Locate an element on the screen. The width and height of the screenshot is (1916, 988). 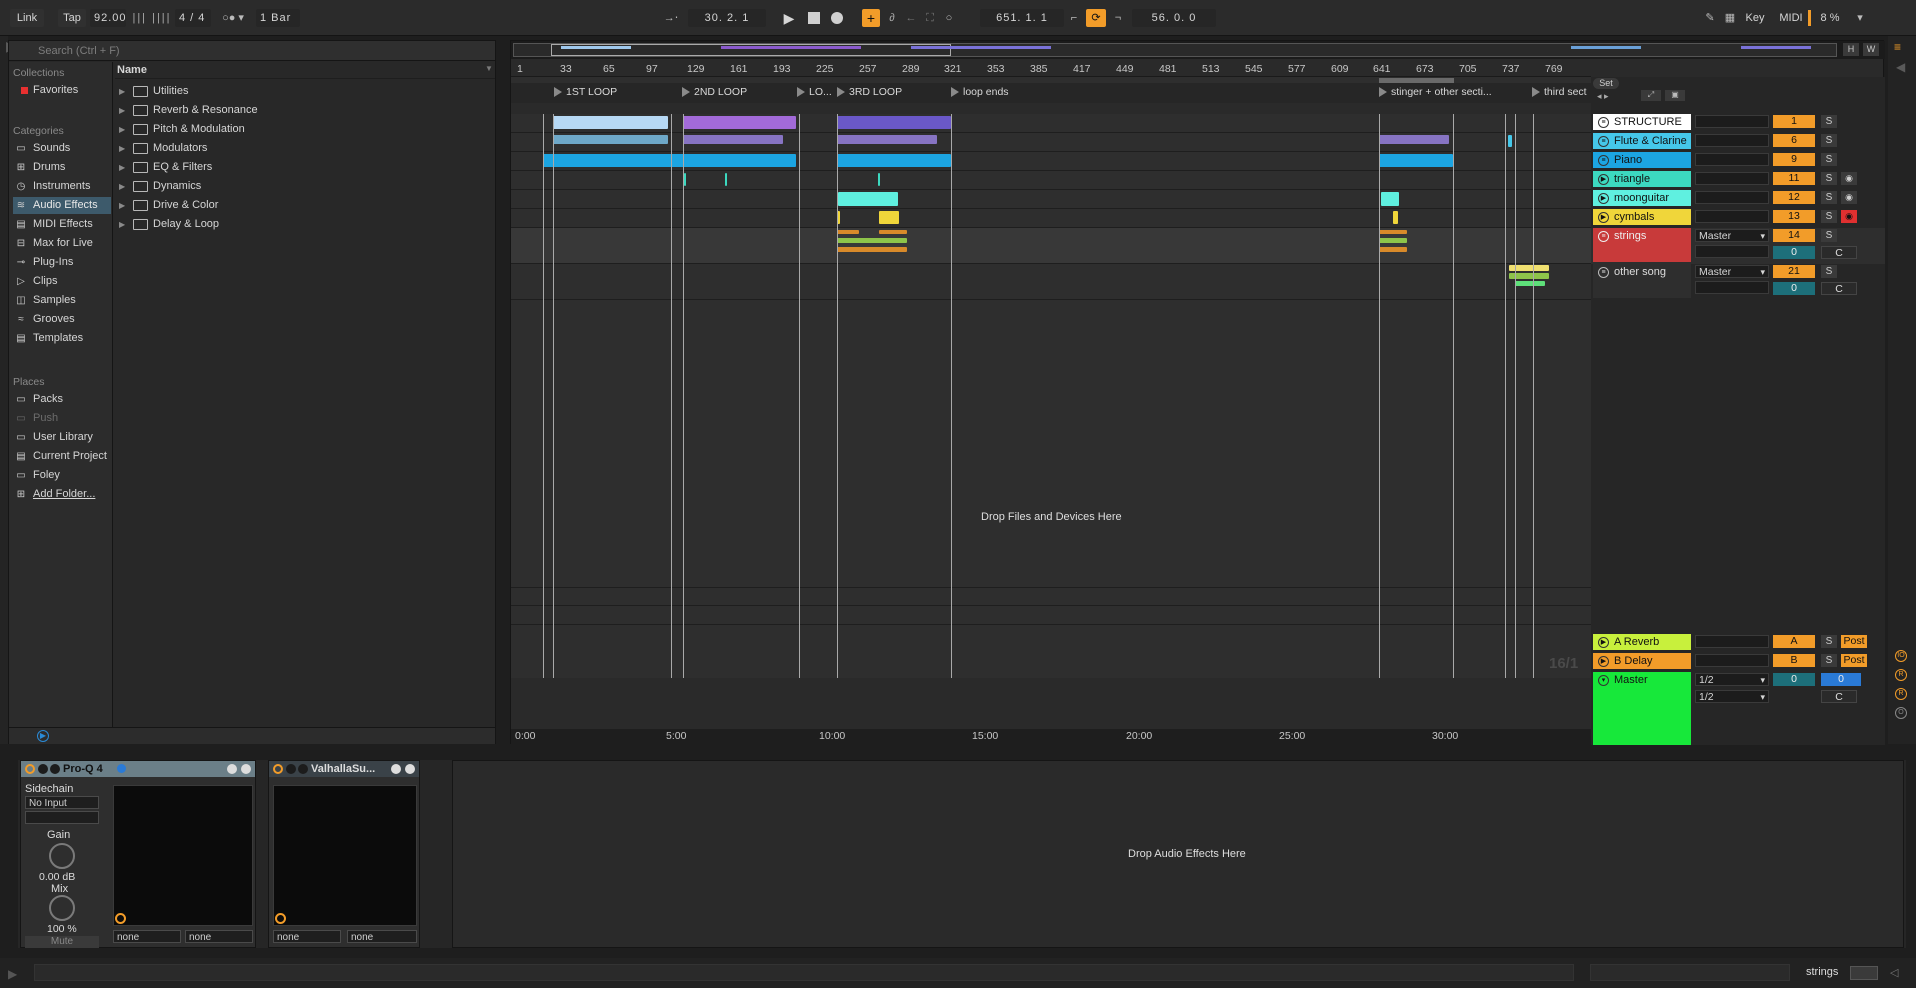
return-a-reverb: ▶ A Reverb A S Post is located at coordinates (1738, 643).